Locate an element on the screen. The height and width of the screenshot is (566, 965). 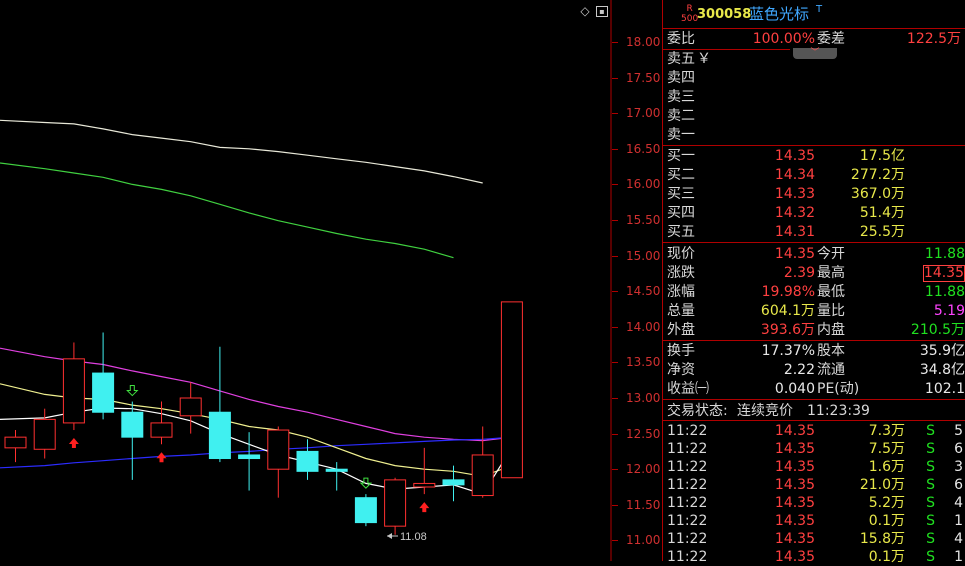
sell-label: 卖一 is located at coordinates (681, 135).